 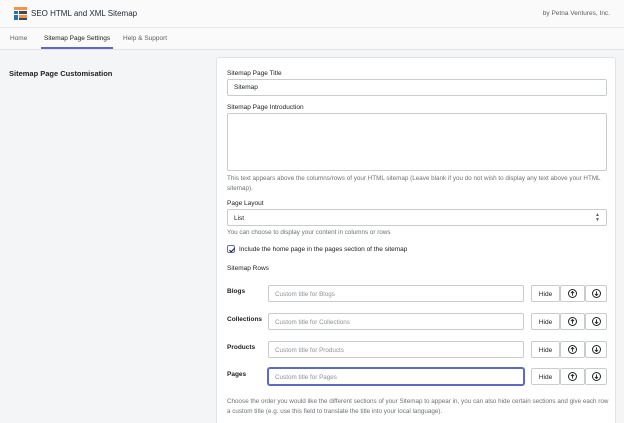 What do you see at coordinates (248, 268) in the screenshot?
I see `sitemap-rows-label: Sitemap Rows` at bounding box center [248, 268].